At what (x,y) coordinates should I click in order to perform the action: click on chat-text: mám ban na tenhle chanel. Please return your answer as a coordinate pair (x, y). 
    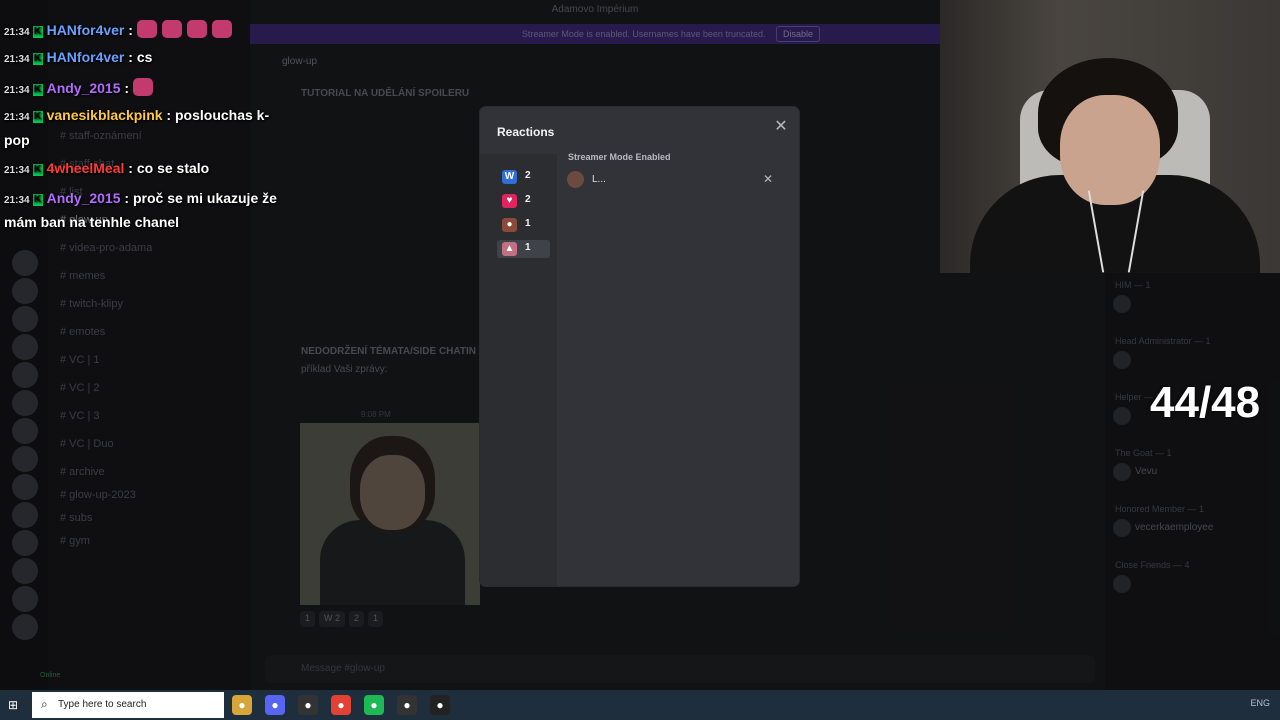
    Looking at the image, I should click on (92, 222).